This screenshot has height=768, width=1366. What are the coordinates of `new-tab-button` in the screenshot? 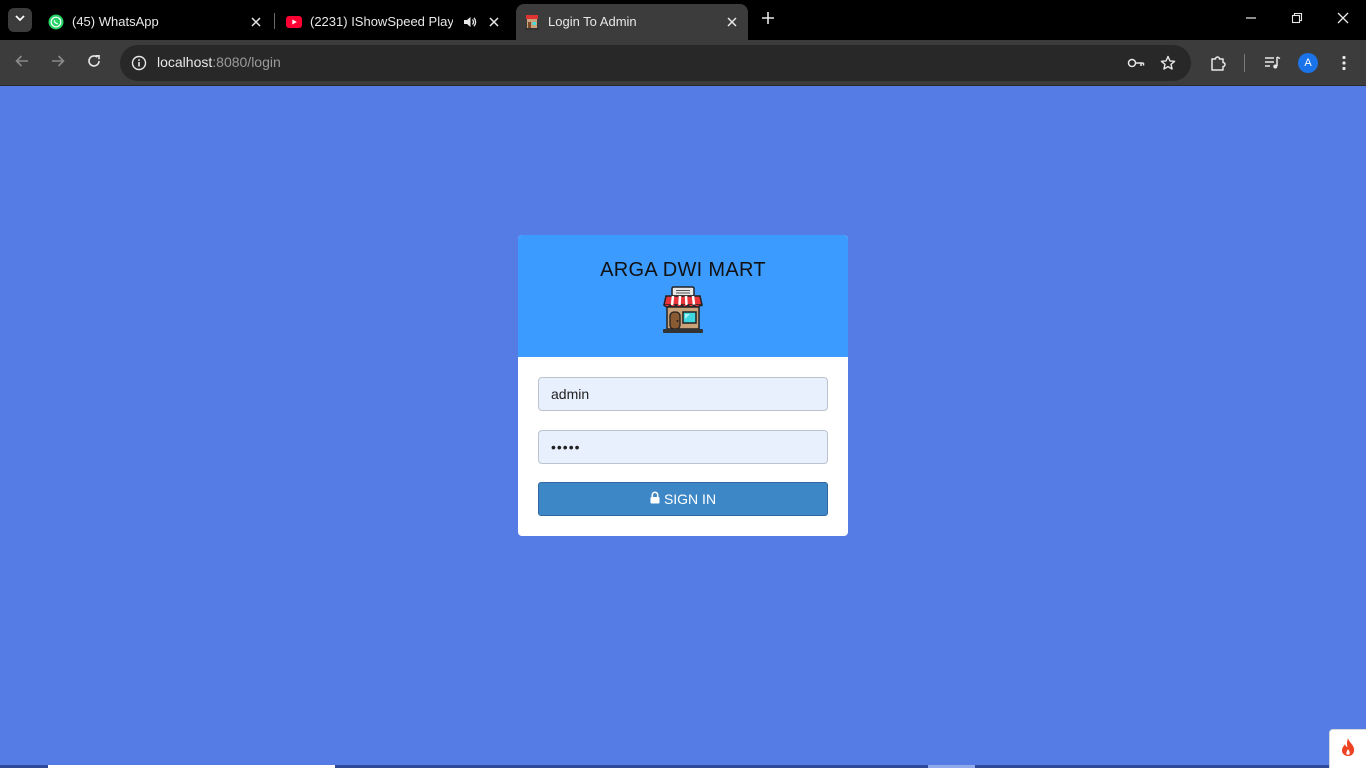 It's located at (768, 20).